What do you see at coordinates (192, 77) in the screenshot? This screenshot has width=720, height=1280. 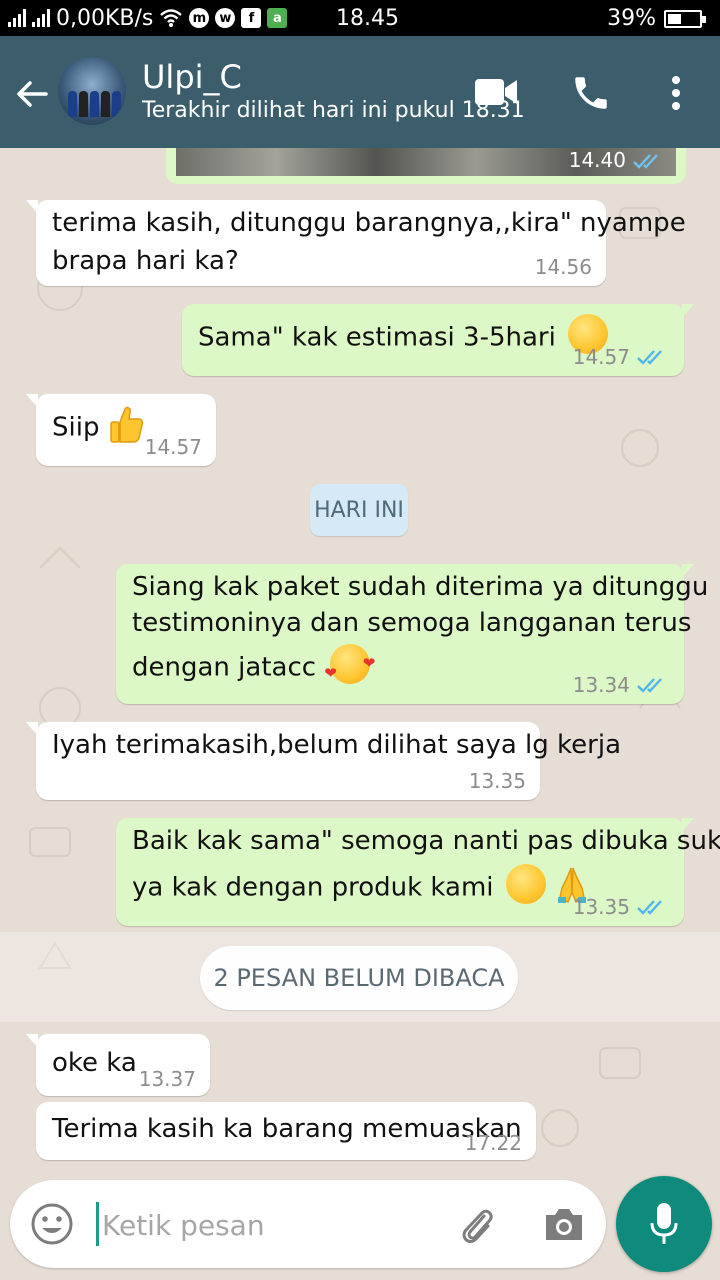 I see `contact-name: Ulpi_C` at bounding box center [192, 77].